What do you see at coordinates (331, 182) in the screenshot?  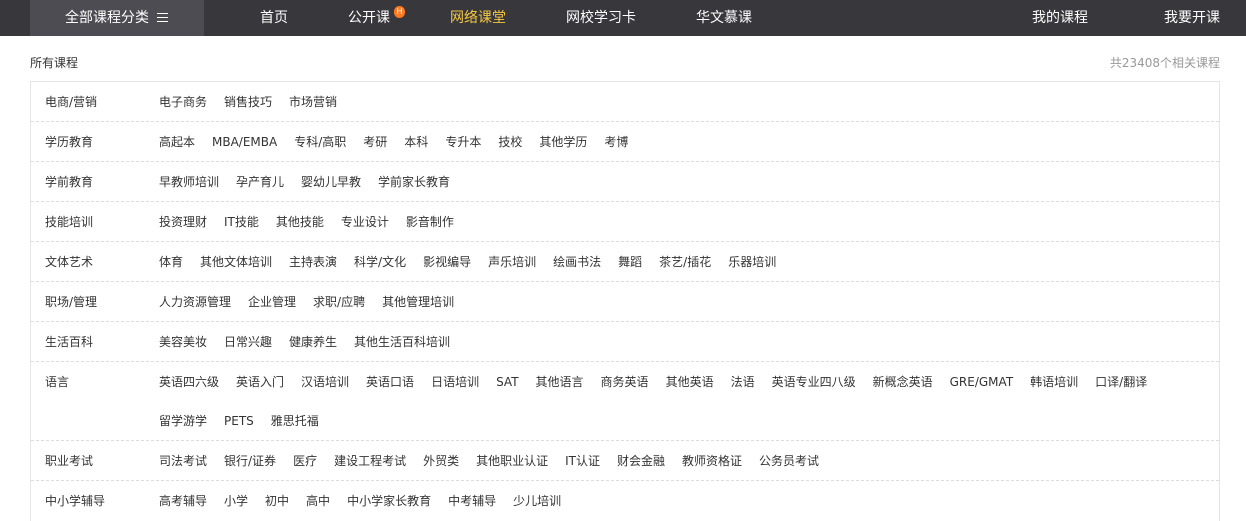 I see `subcategory-link: 婴幼儿早教` at bounding box center [331, 182].